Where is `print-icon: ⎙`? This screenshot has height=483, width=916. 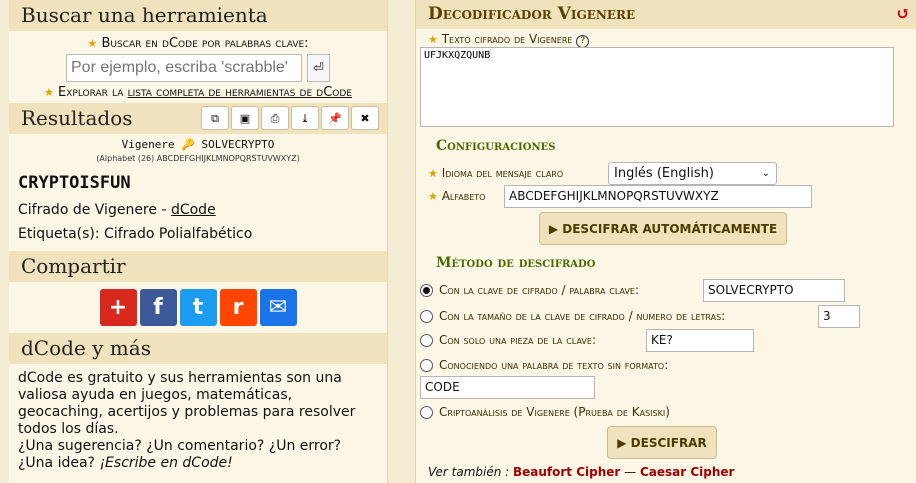
print-icon: ⎙ is located at coordinates (275, 118).